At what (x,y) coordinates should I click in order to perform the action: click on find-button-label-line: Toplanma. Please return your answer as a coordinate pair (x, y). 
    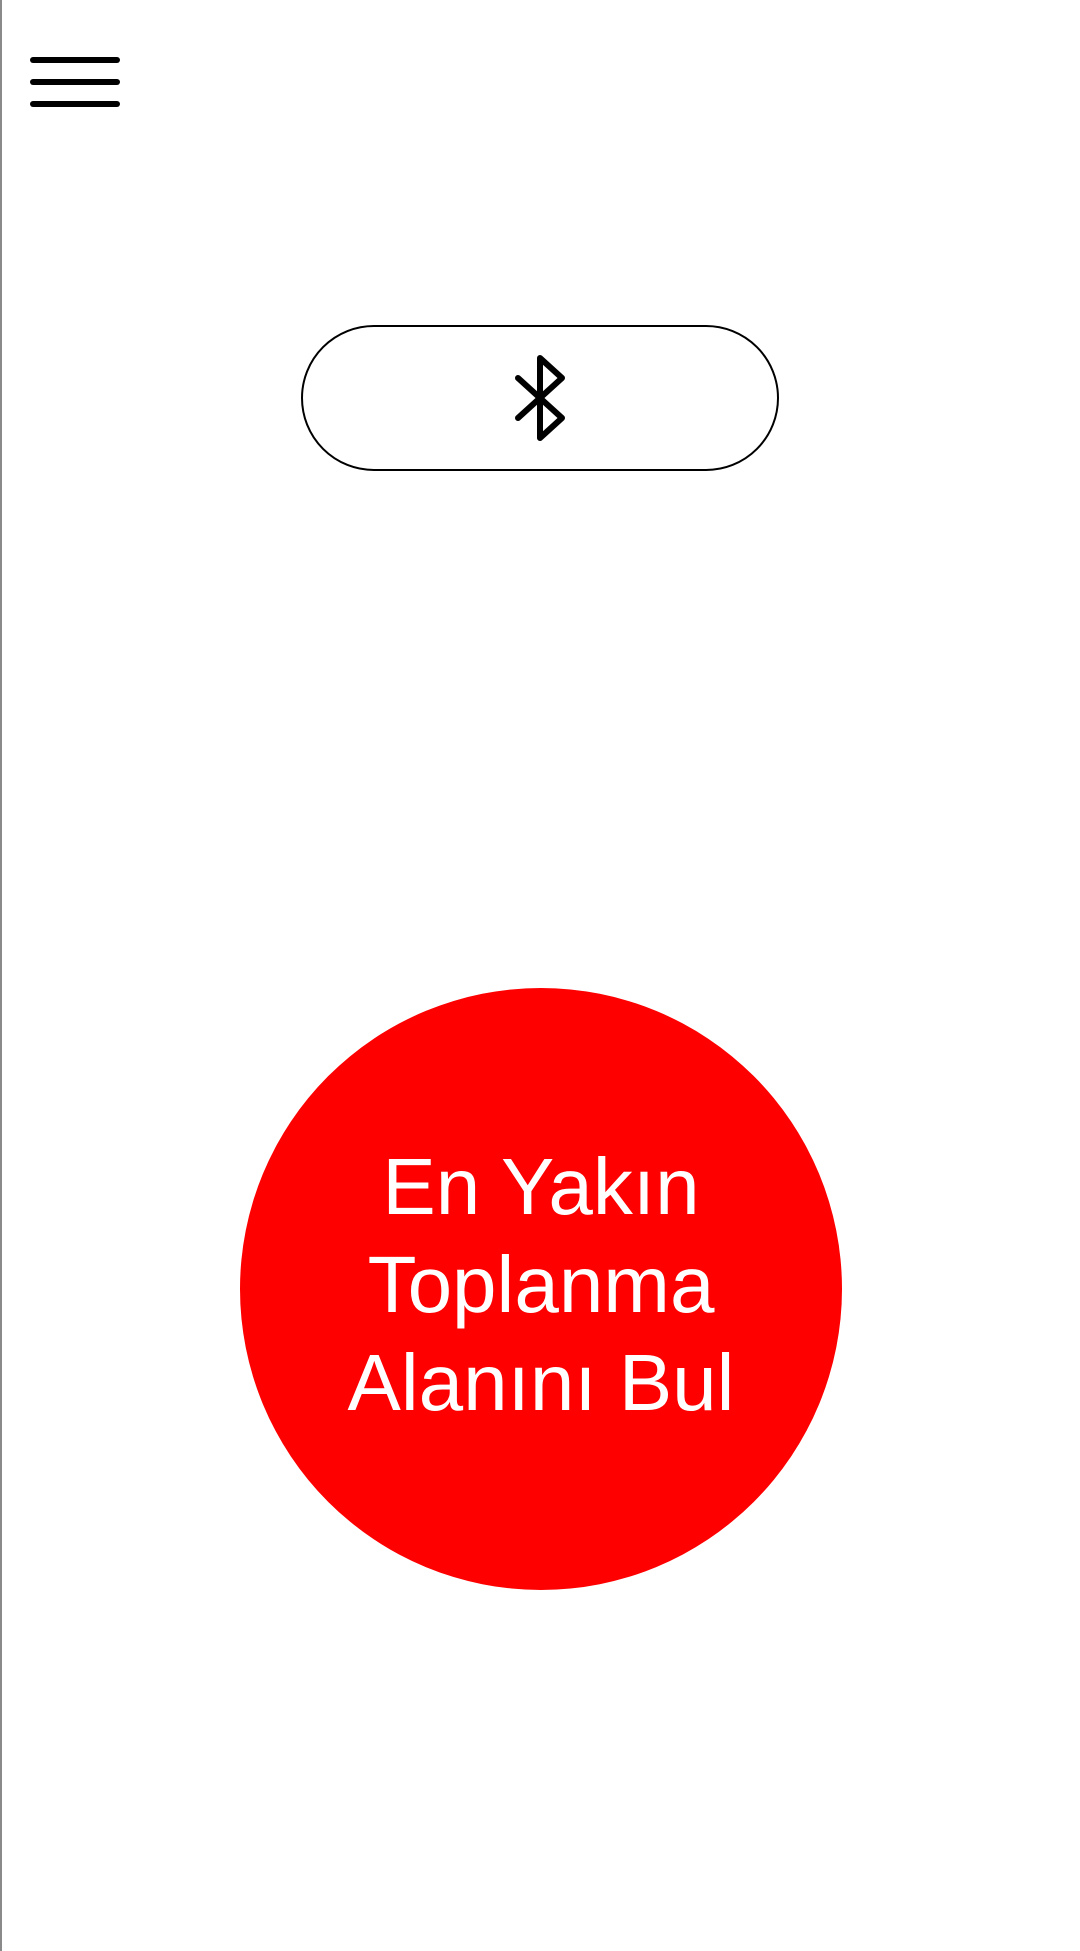
    Looking at the image, I should click on (541, 1284).